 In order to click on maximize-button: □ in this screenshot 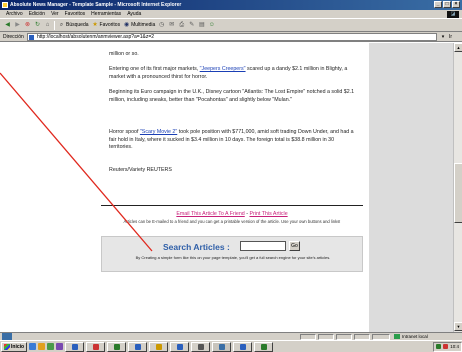, I will do `click(447, 4)`.